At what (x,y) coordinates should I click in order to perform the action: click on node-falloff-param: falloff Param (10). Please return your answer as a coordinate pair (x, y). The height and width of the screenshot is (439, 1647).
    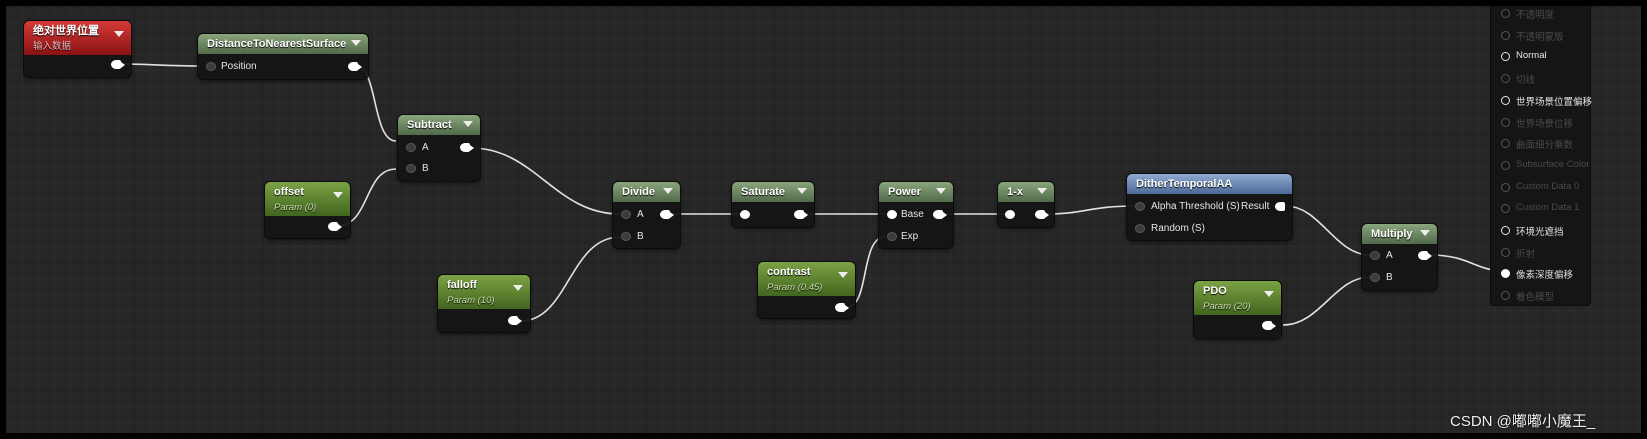
    Looking at the image, I should click on (484, 303).